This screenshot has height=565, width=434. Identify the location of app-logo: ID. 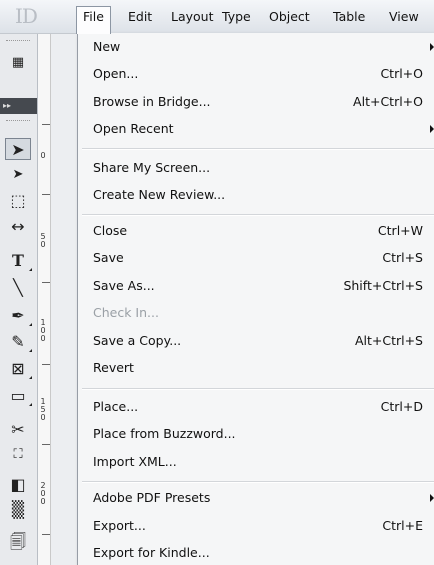
(26, 16).